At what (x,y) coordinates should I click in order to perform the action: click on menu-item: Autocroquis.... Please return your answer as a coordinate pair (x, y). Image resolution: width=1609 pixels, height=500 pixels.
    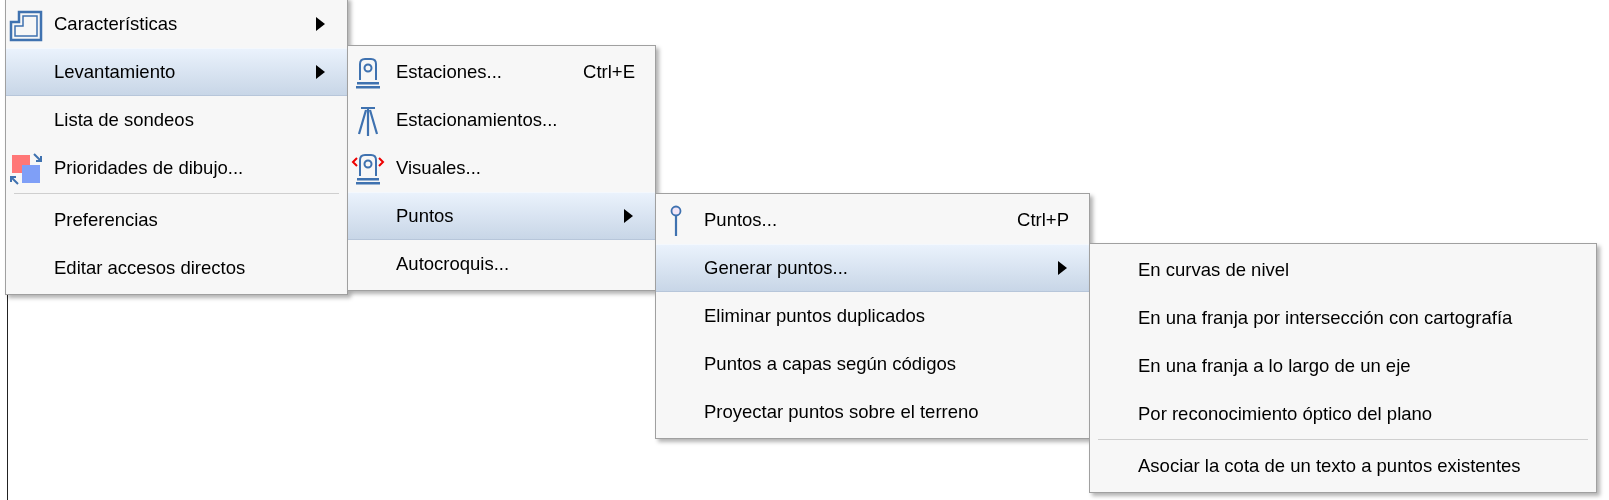
    Looking at the image, I should click on (501, 264).